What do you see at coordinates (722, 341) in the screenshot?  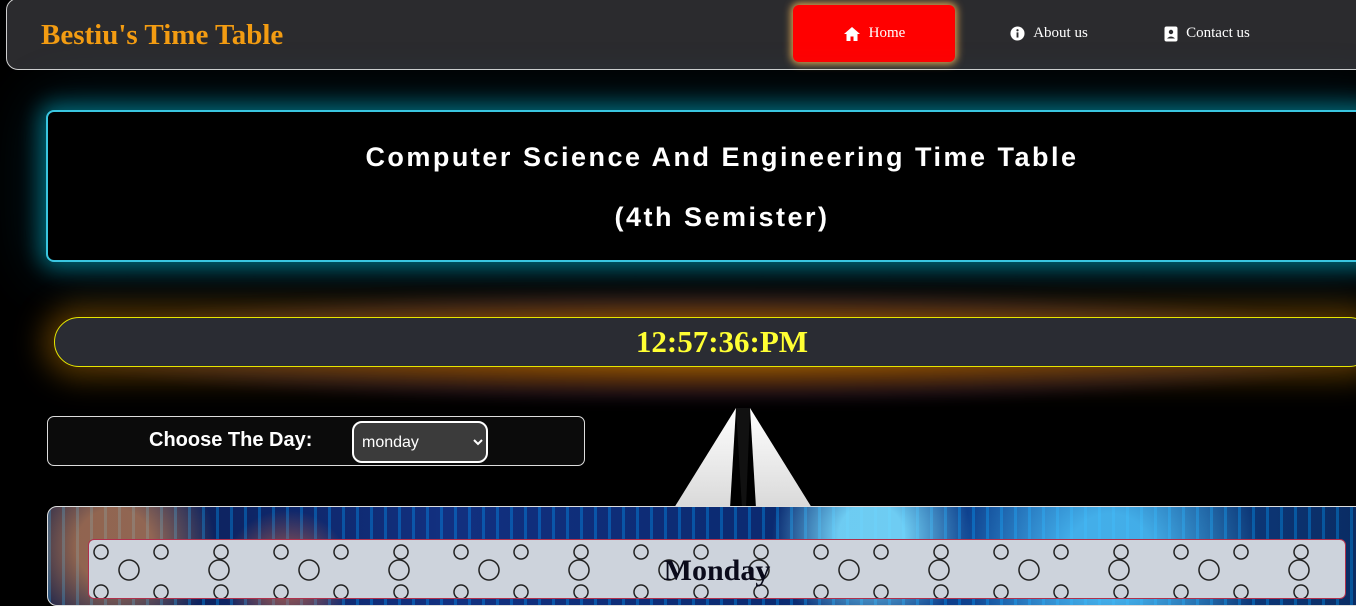 I see `clock-time: 12:57:36:PM` at bounding box center [722, 341].